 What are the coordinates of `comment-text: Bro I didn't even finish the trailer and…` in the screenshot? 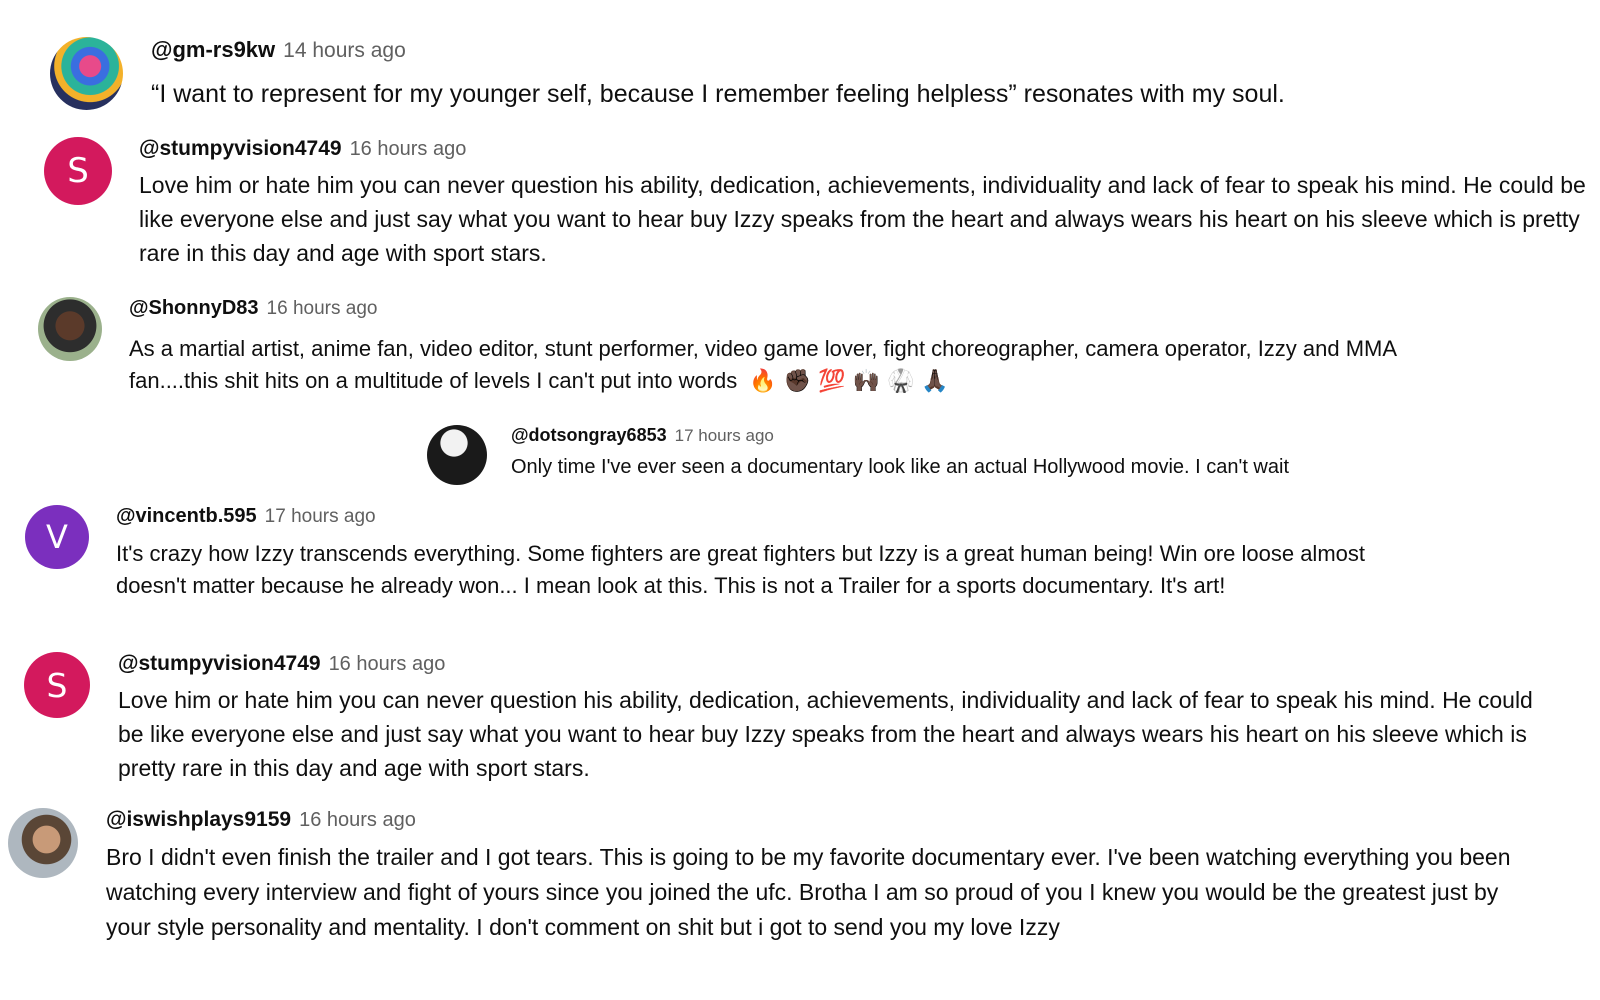 It's located at (808, 892).